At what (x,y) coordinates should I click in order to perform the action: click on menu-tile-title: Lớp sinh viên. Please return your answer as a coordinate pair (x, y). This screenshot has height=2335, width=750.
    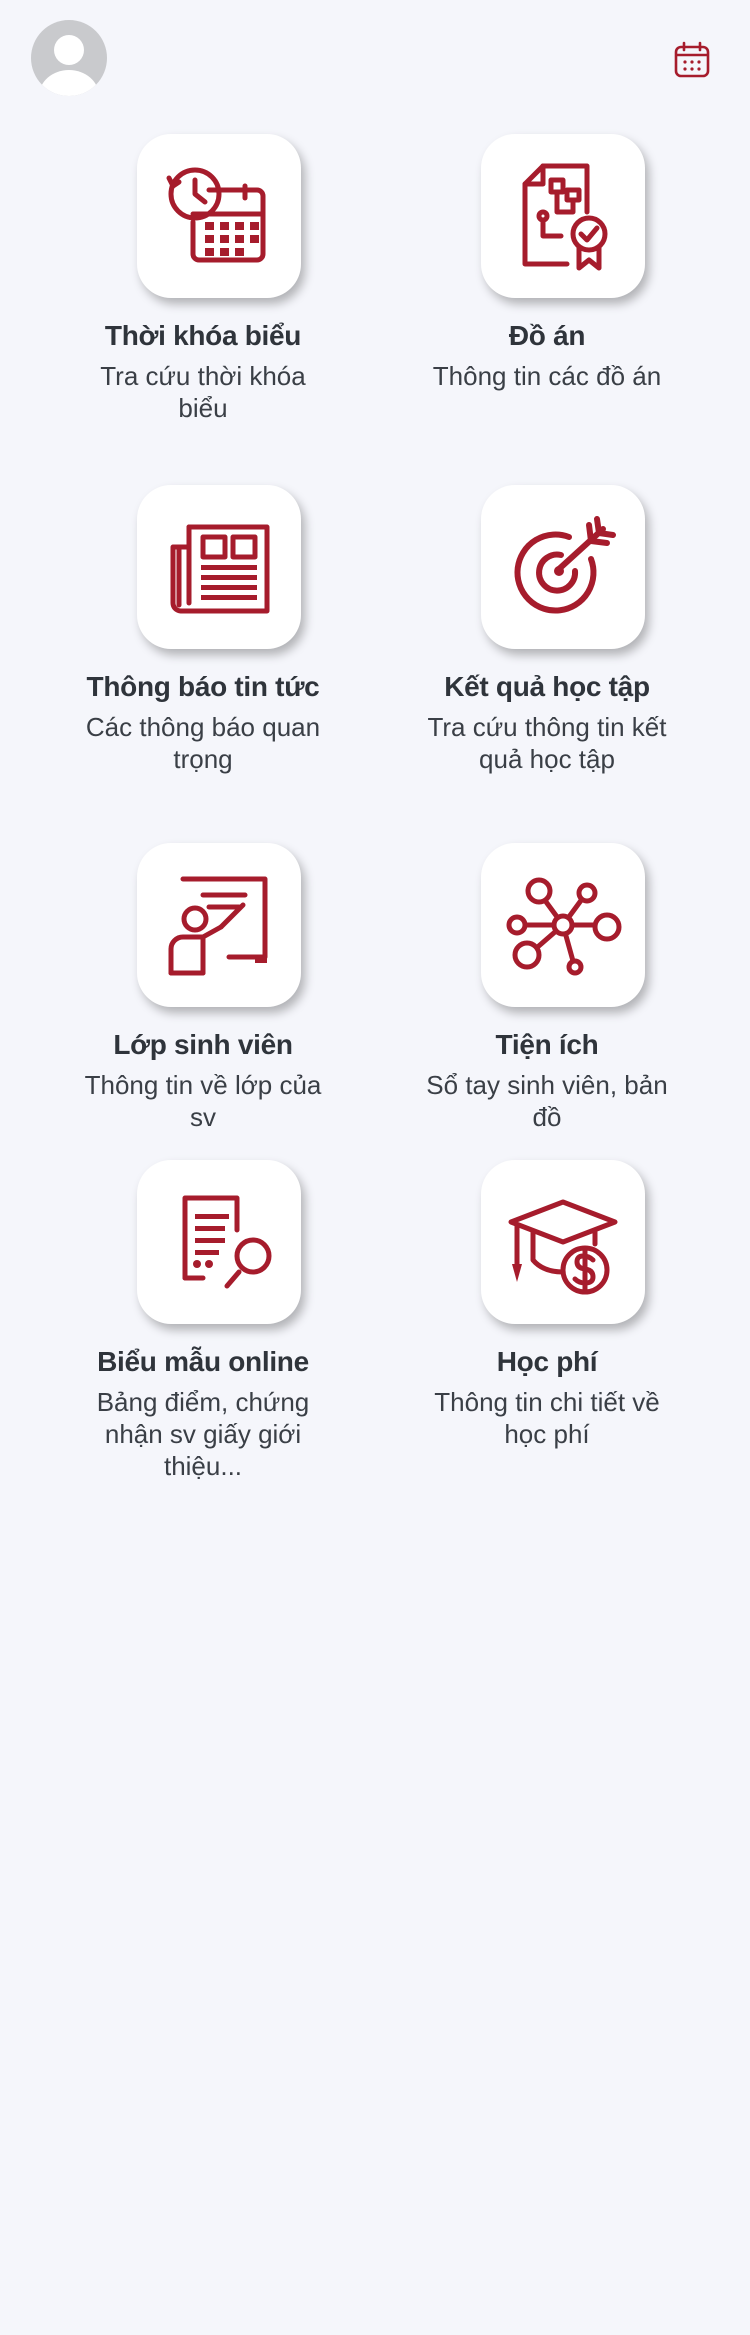
    Looking at the image, I should click on (203, 1044).